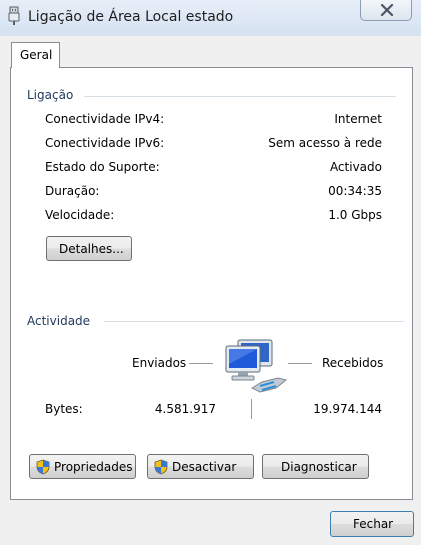 This screenshot has height=545, width=421. I want to click on diagnose-button: Diagnosticar, so click(315, 466).